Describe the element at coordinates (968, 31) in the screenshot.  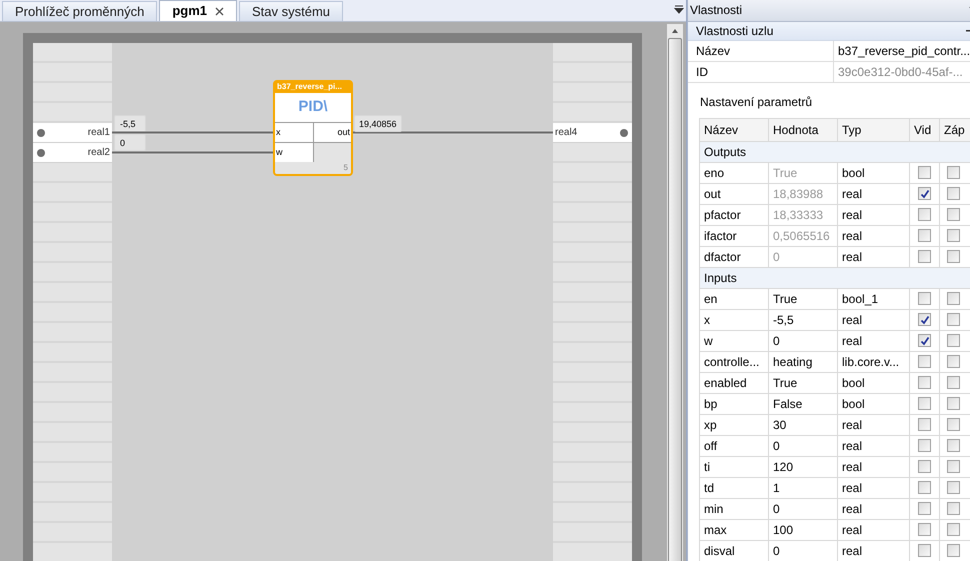
I see `collapse-icon` at that location.